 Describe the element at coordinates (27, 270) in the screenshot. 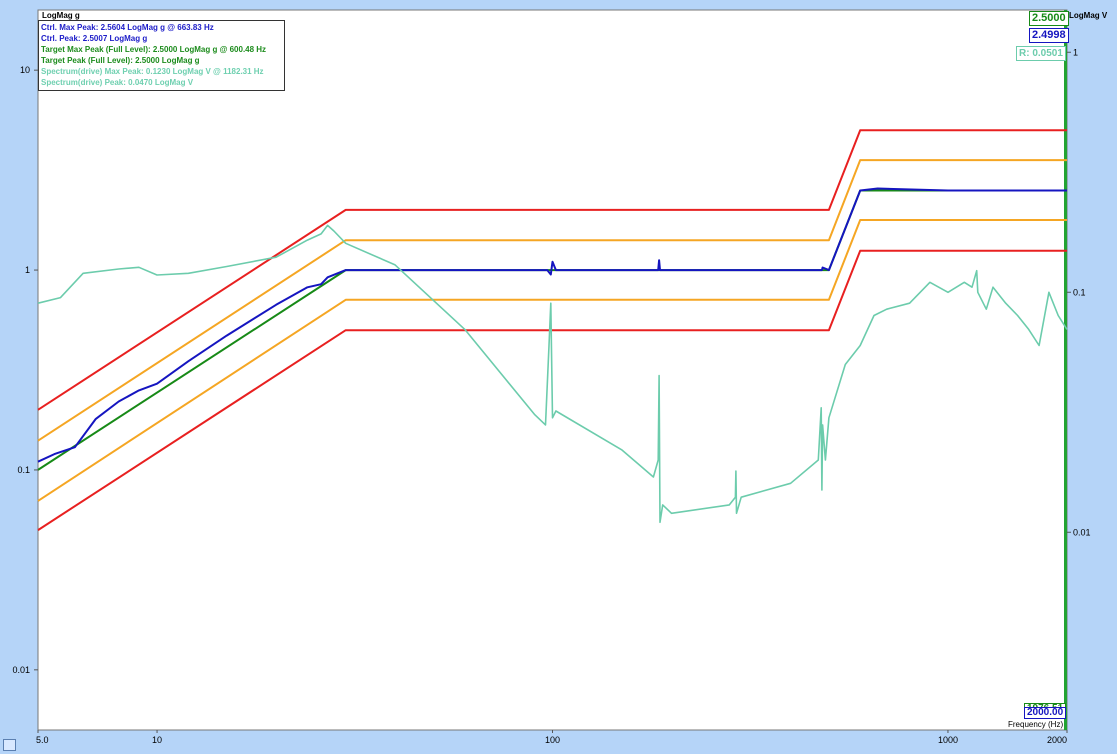

I see `y-tick-label: 1` at that location.